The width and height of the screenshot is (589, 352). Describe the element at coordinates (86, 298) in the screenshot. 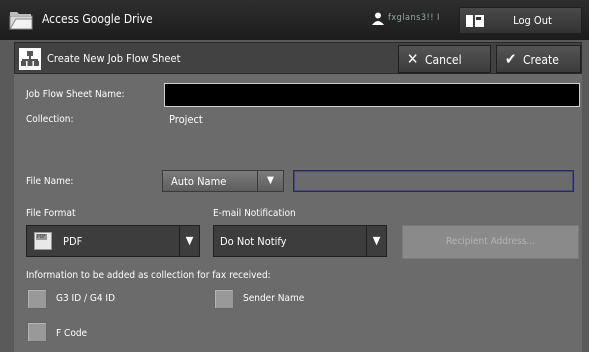

I see `g3-g4-id-label: G3 ID / G4 ID` at that location.